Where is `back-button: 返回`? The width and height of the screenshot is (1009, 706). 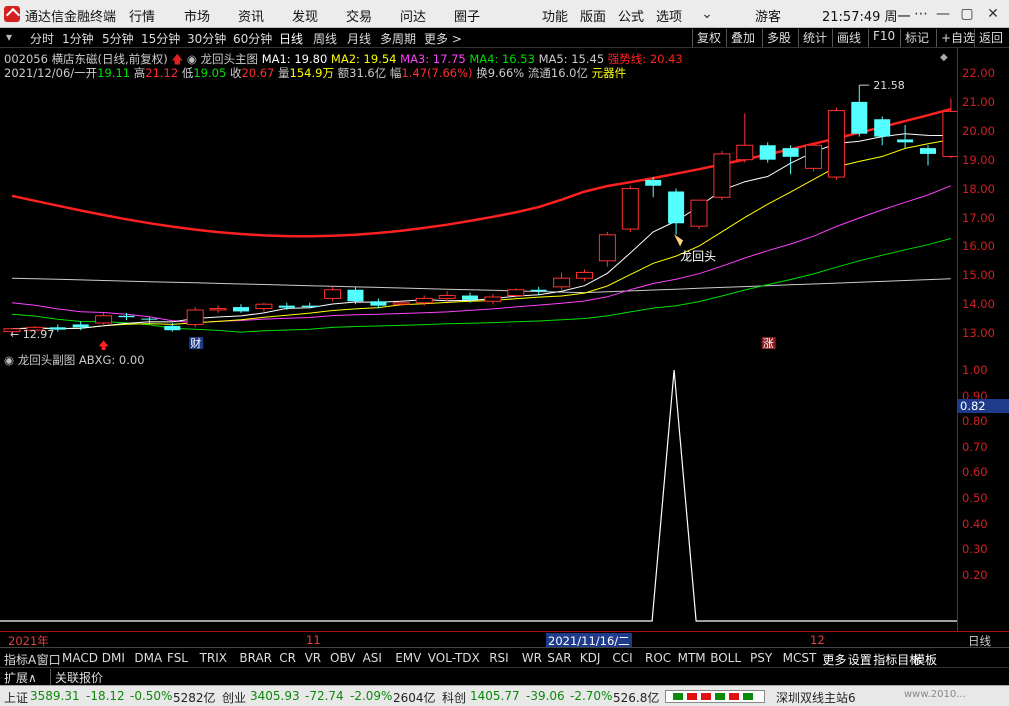 back-button: 返回 is located at coordinates (988, 38).